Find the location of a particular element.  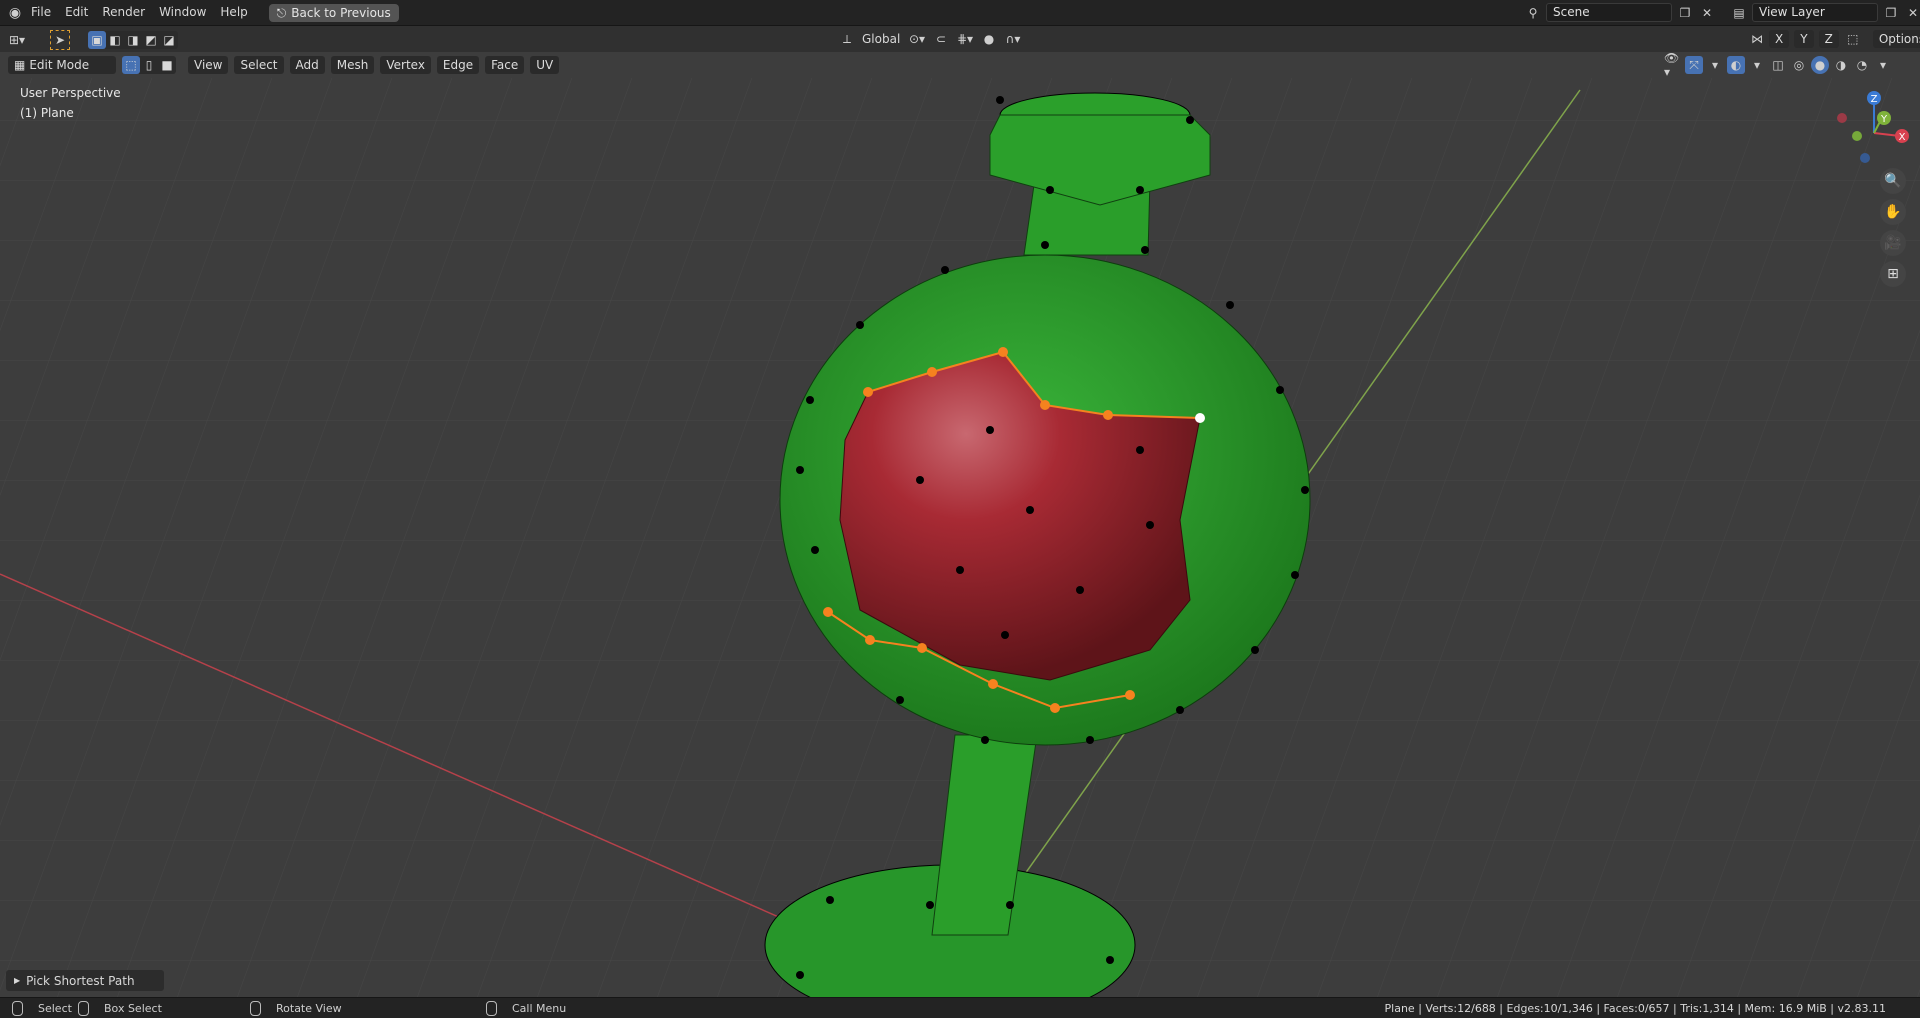

material-shading-icon: ◑ is located at coordinates (1841, 65).